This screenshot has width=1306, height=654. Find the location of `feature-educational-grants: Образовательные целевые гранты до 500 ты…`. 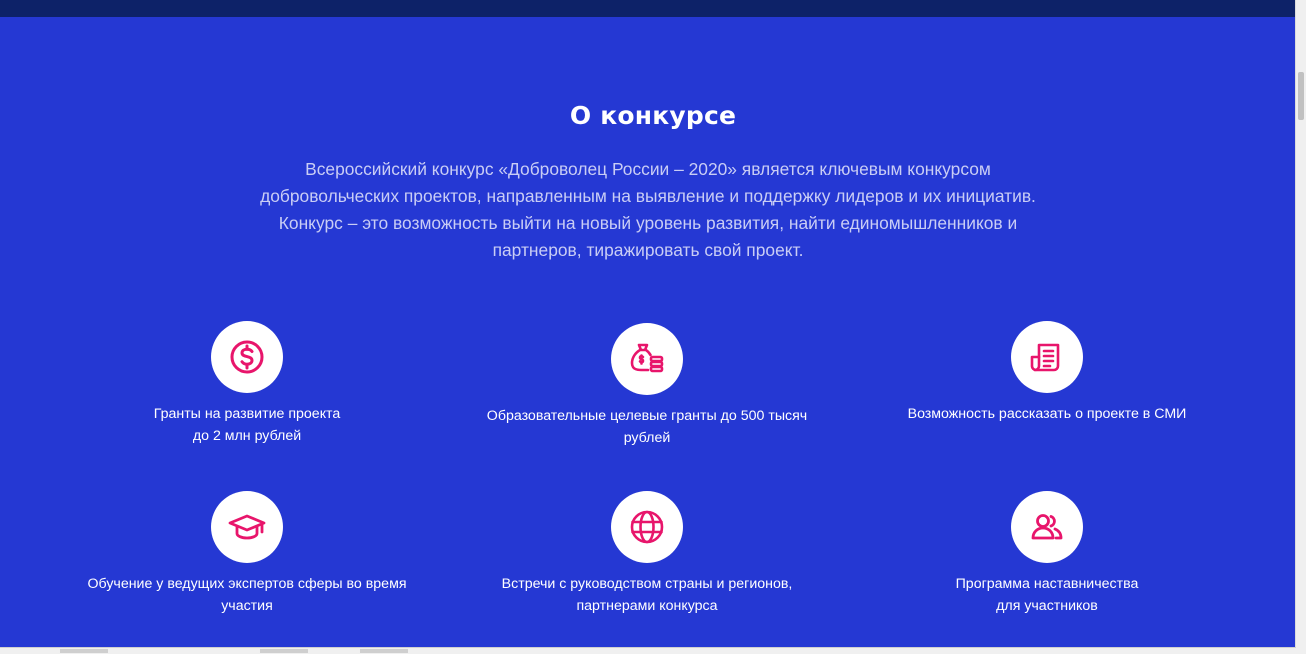

feature-educational-grants: Образовательные целевые гранты до 500 ты… is located at coordinates (647, 386).